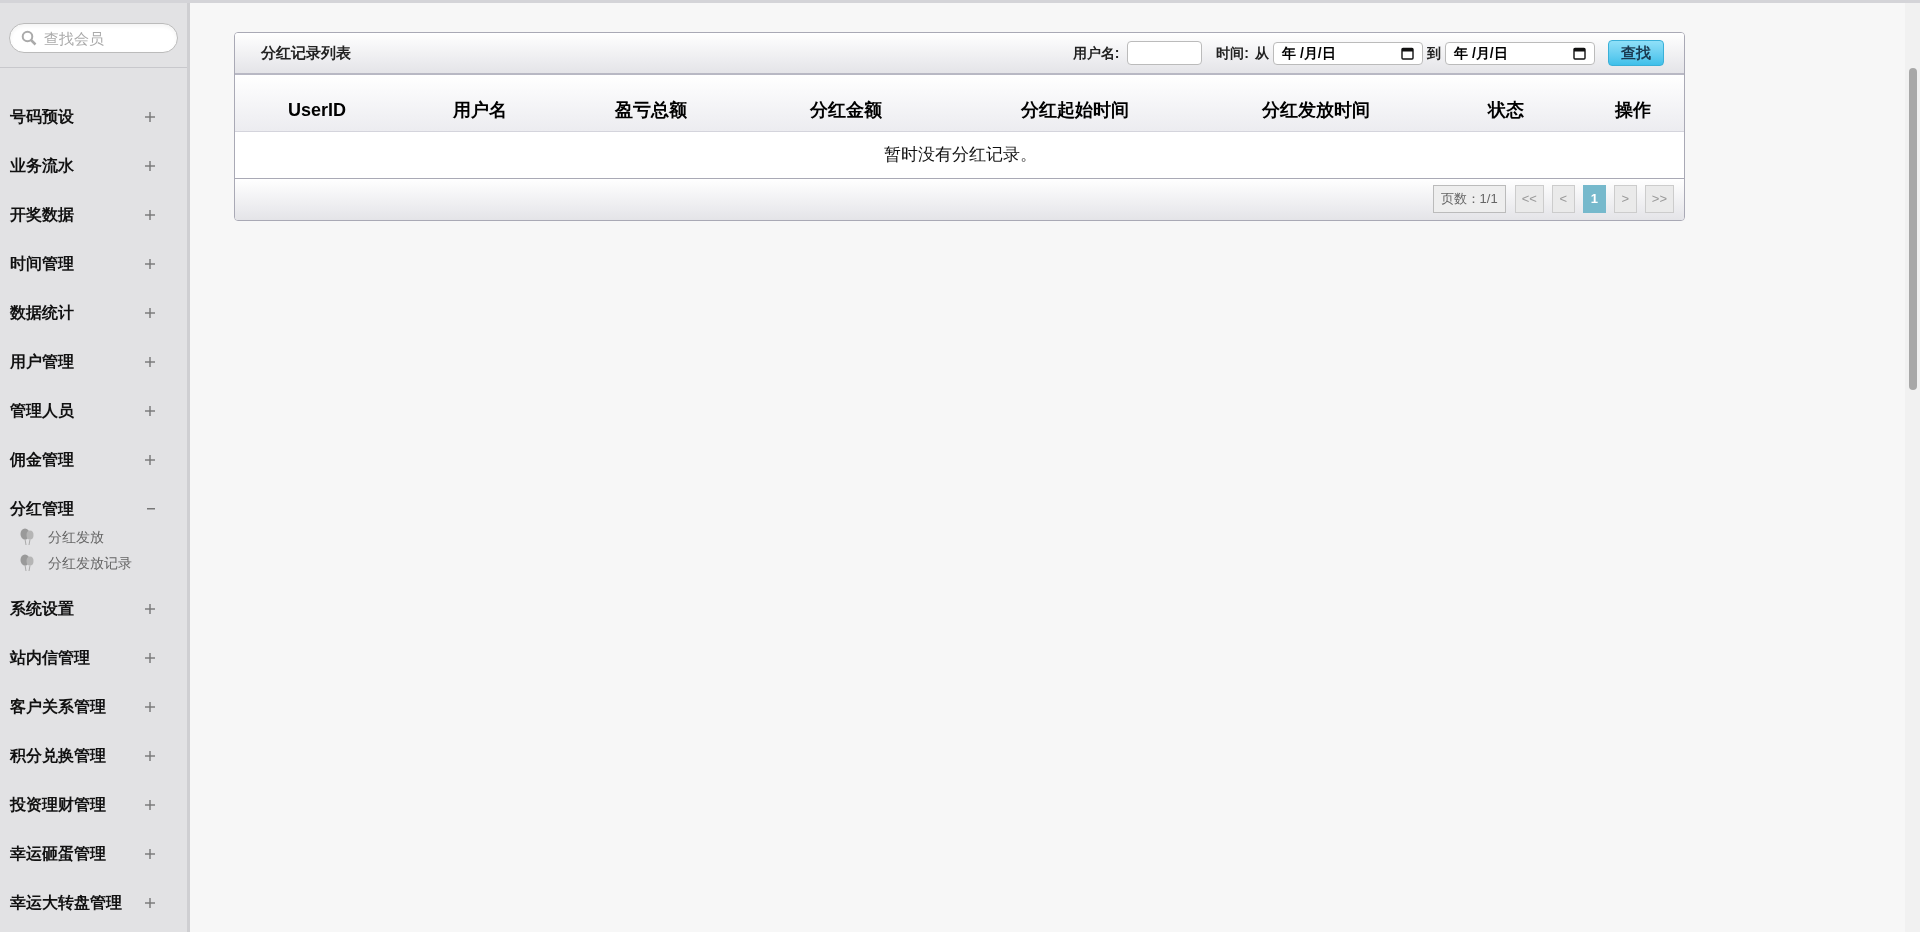 This screenshot has width=1920, height=932. Describe the element at coordinates (29, 38) in the screenshot. I see `search-icon` at that location.